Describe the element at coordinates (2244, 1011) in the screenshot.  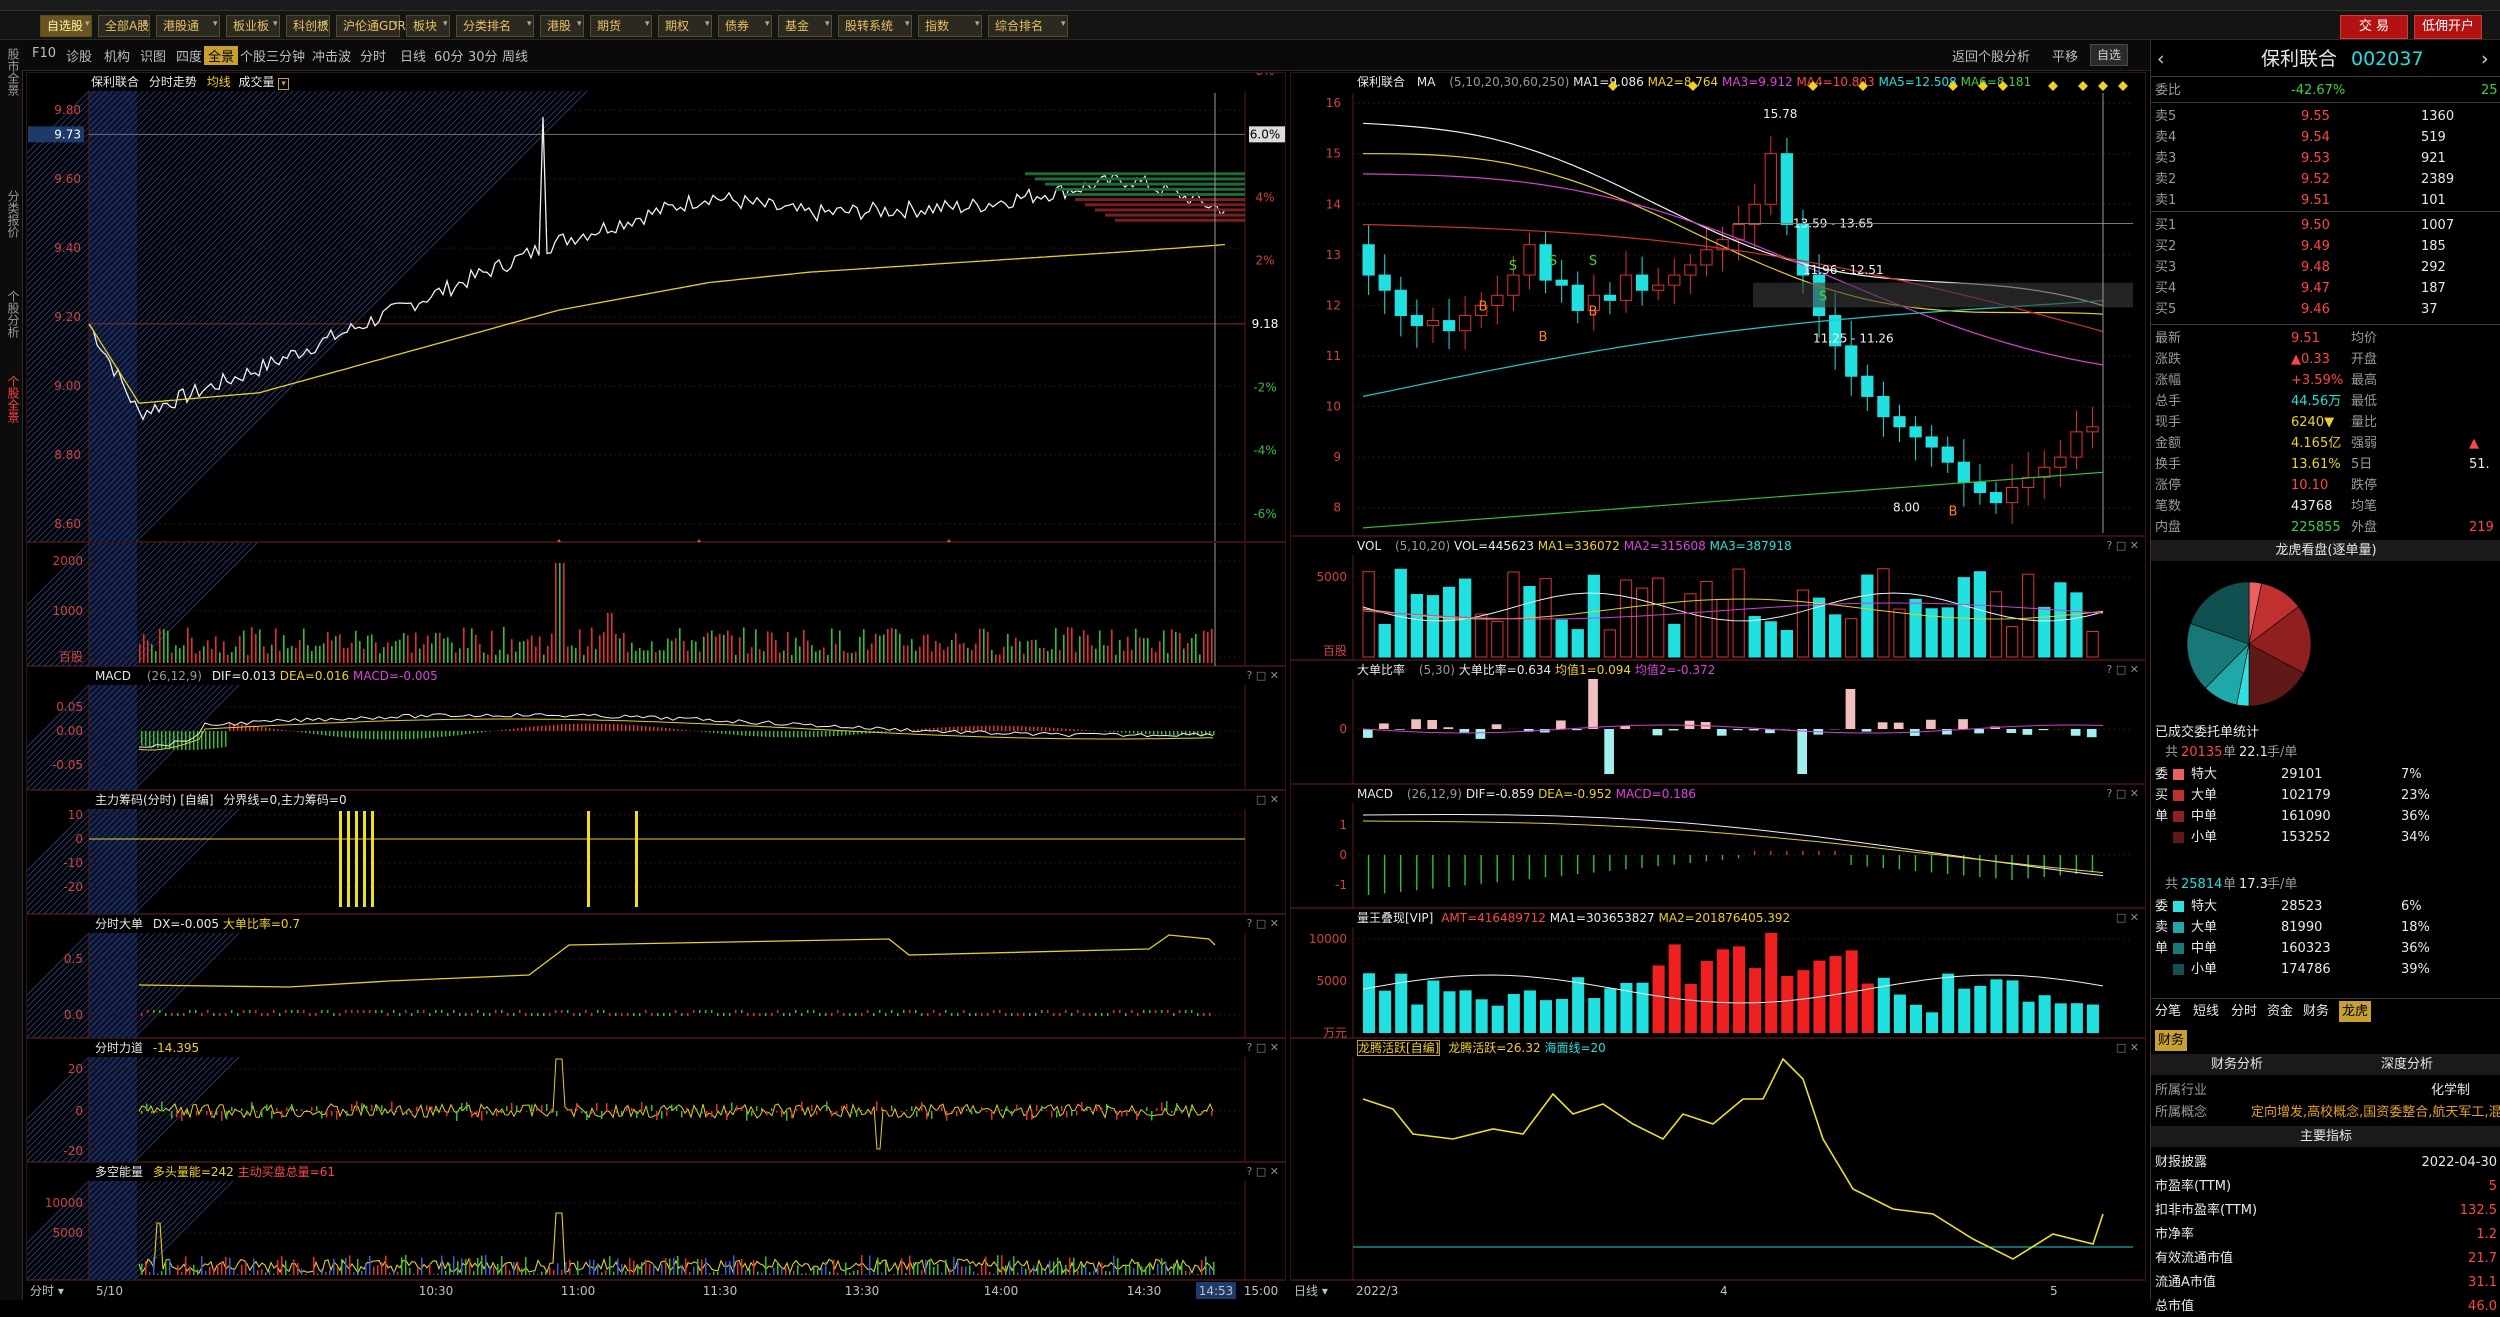
I see `quote-tab-2: 分时` at that location.